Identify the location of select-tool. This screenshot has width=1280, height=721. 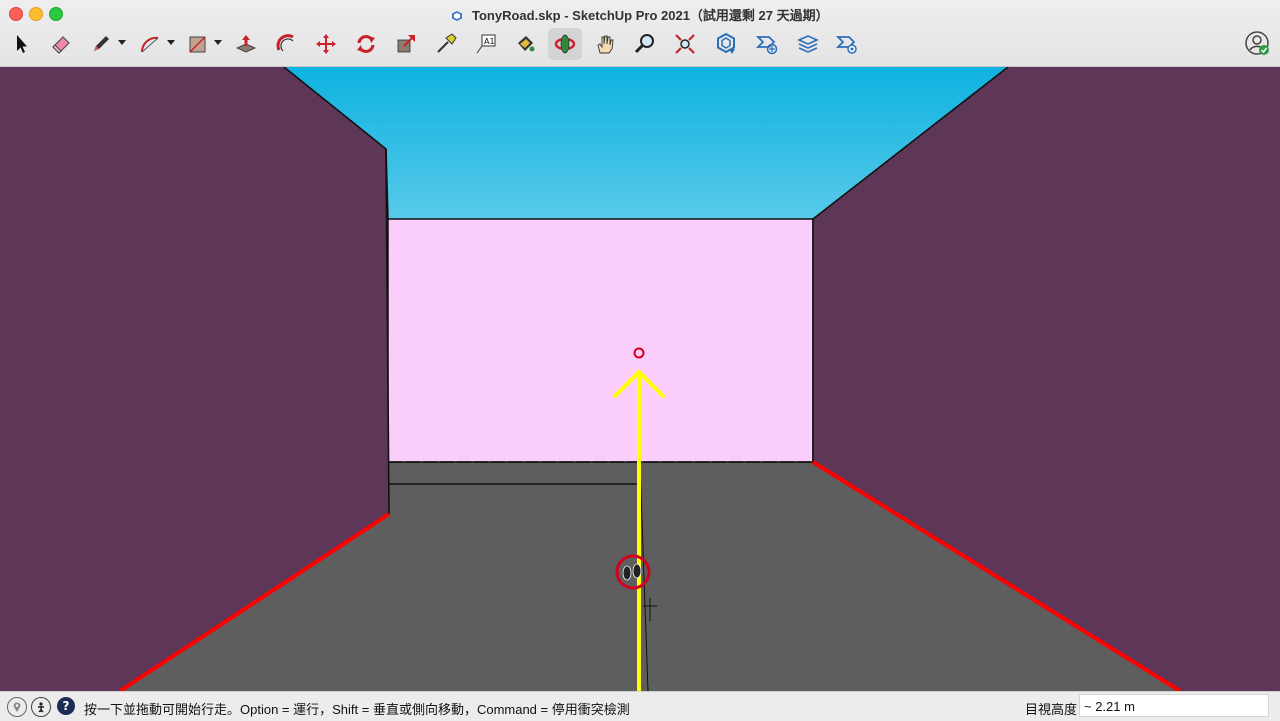
(22, 44).